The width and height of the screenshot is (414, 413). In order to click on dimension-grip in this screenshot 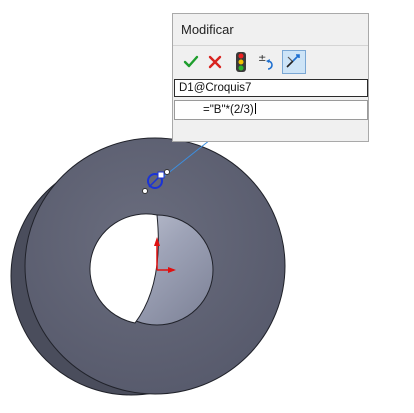, I will do `click(161, 175)`.